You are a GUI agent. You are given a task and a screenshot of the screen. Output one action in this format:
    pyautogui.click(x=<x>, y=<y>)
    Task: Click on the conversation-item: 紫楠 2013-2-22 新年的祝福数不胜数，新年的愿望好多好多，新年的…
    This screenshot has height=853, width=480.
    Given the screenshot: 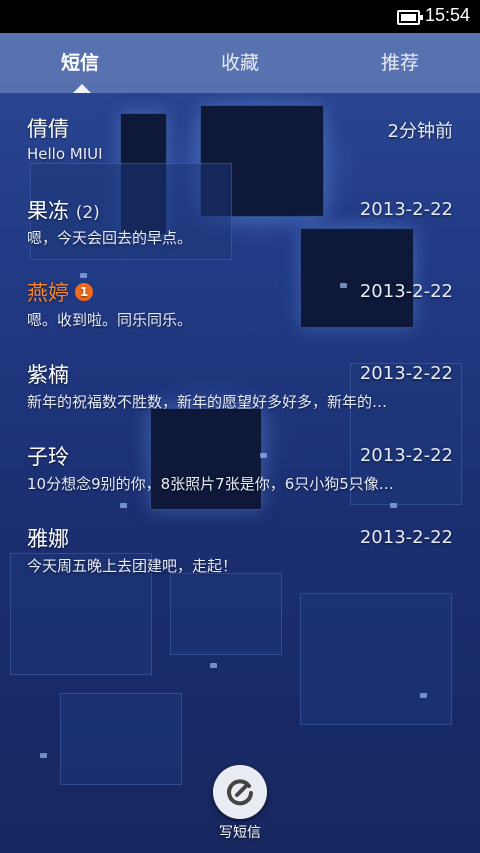 What is the action you would take?
    pyautogui.click(x=240, y=380)
    